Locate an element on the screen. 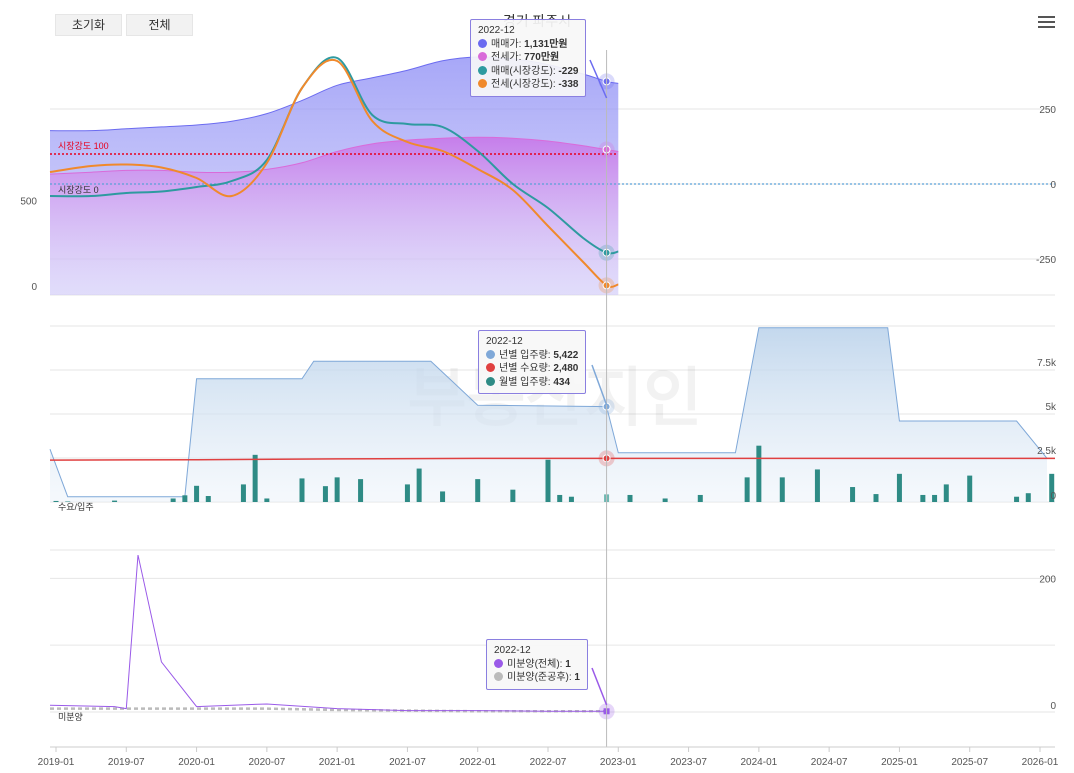  x-axis-label: 2024-01 is located at coordinates (759, 762).